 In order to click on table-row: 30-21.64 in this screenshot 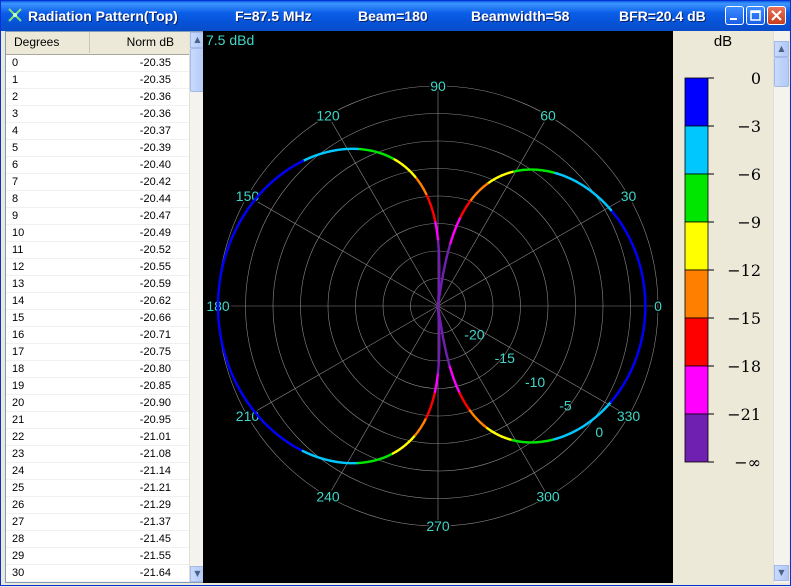, I will do `click(97, 573)`.